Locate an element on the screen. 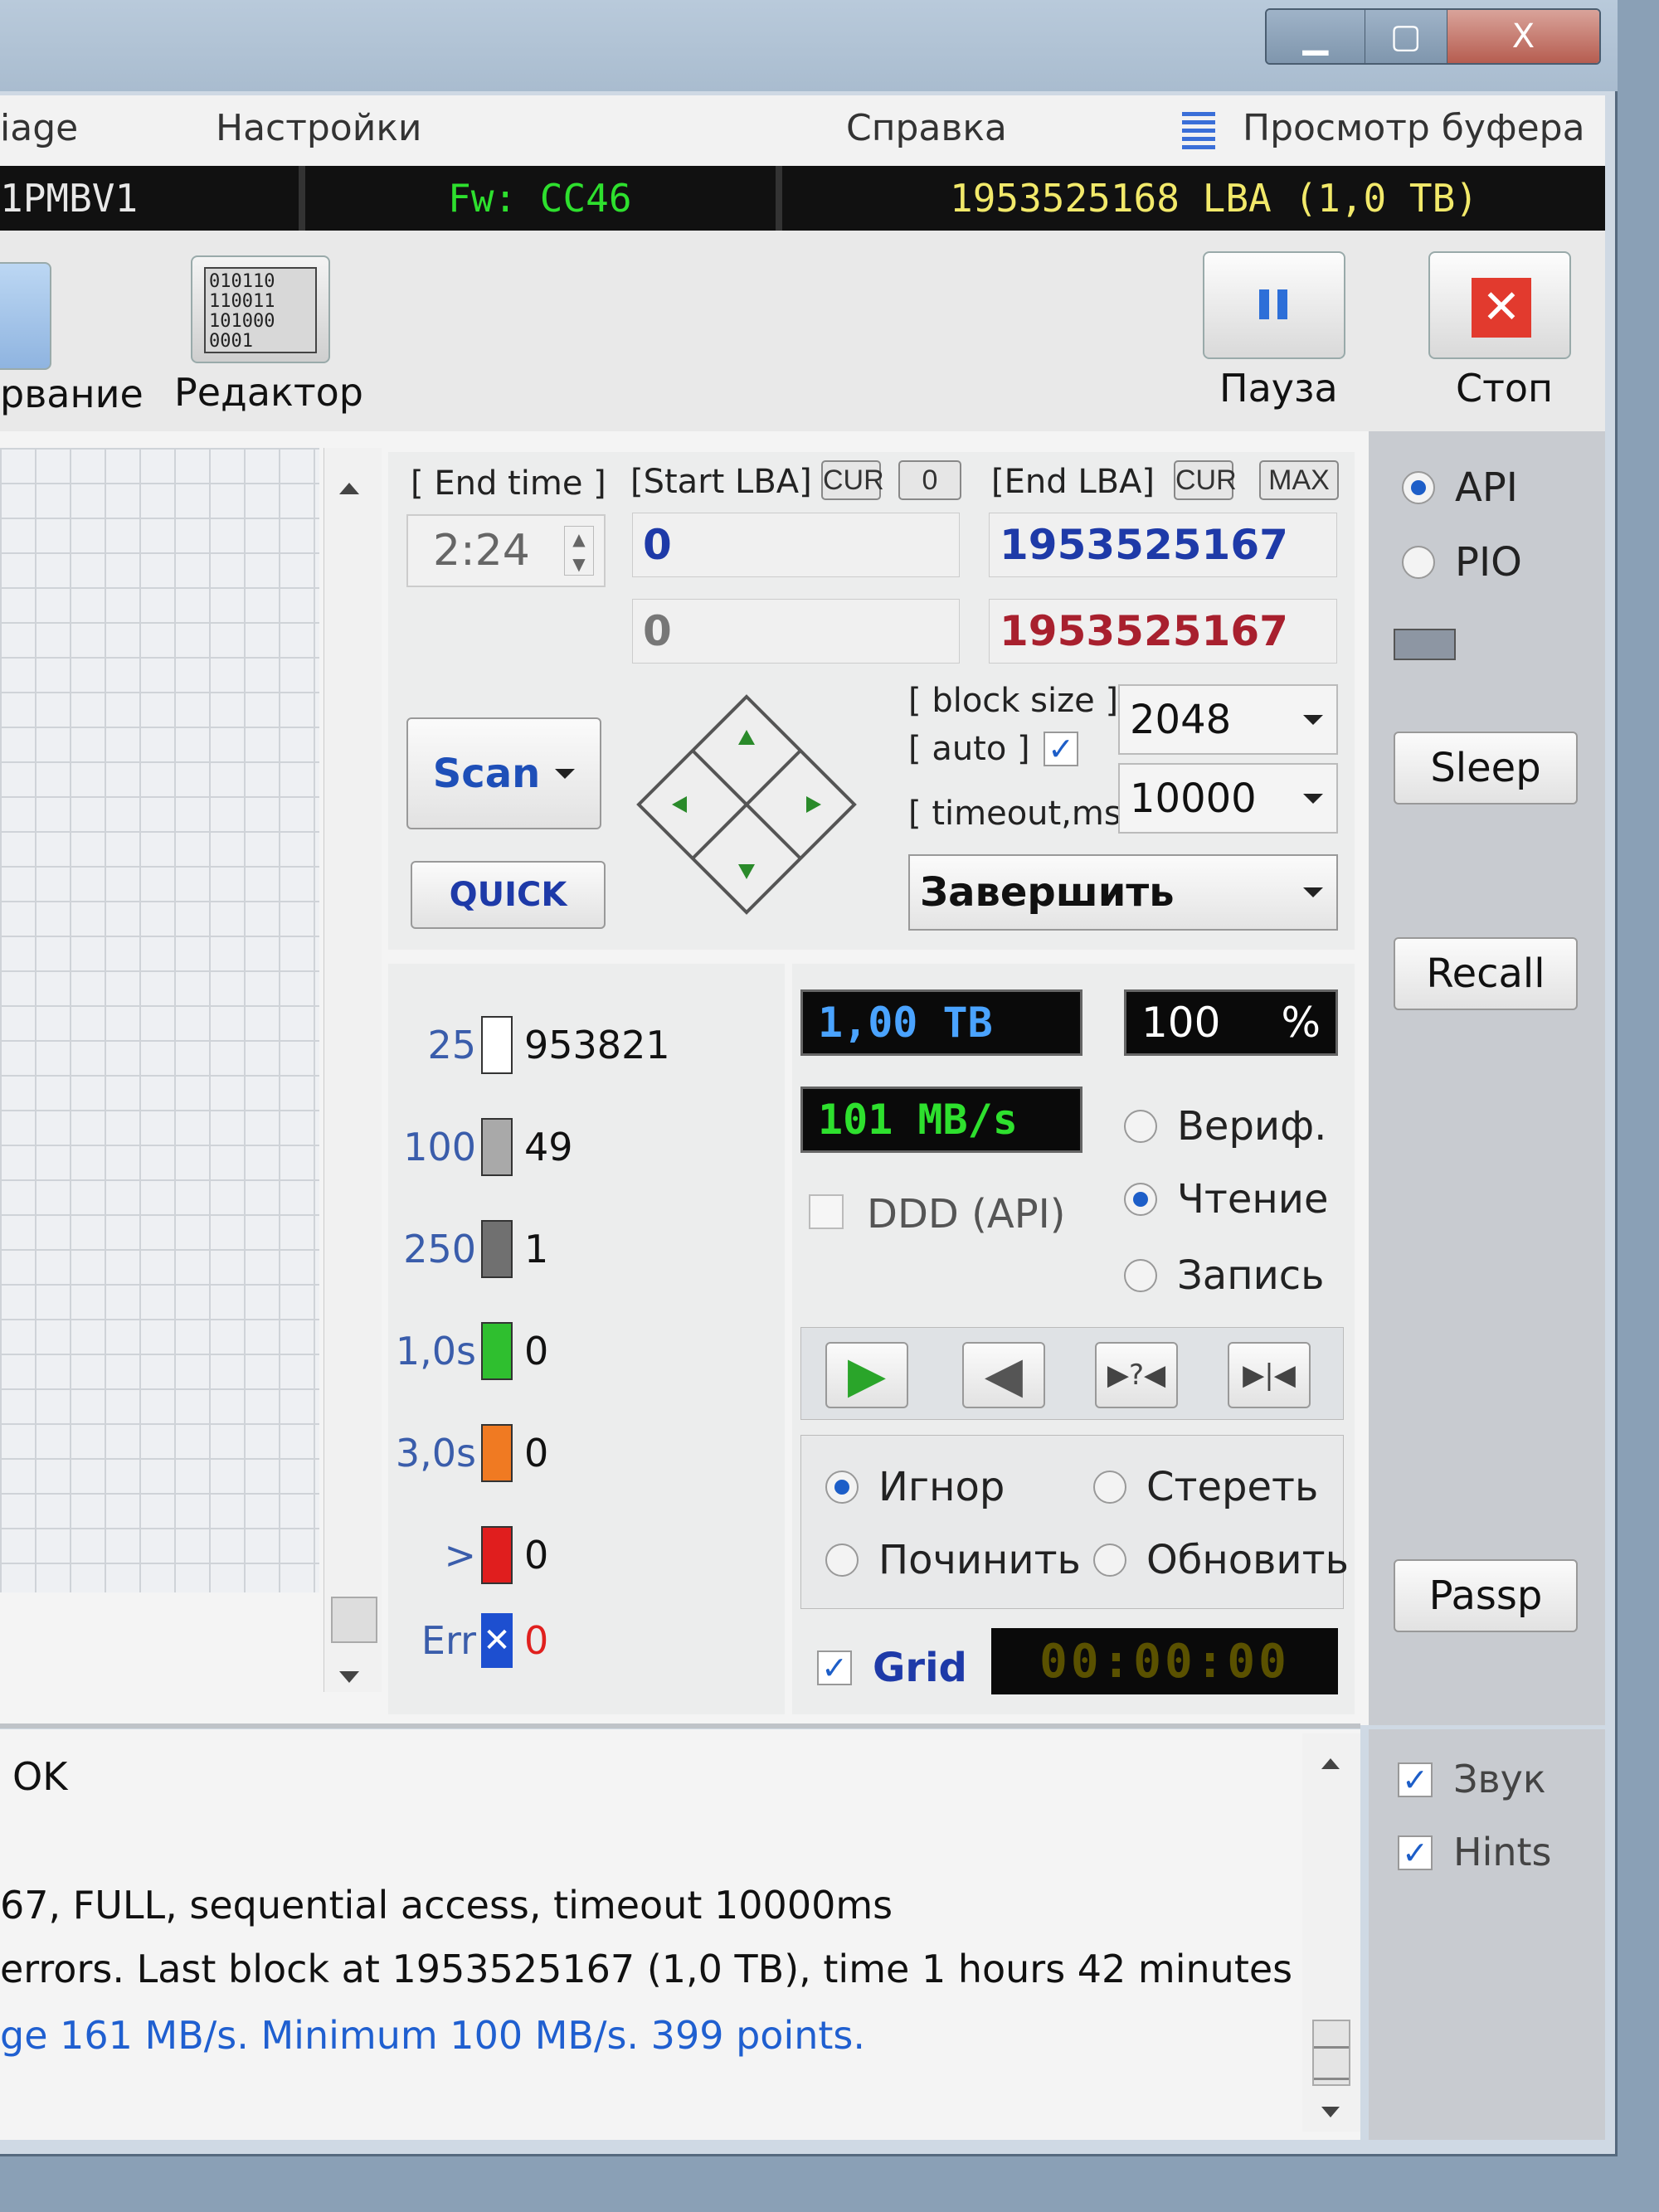 The width and height of the screenshot is (1659, 2212). timeout-label: [ timeout,ms ] is located at coordinates (1027, 814).